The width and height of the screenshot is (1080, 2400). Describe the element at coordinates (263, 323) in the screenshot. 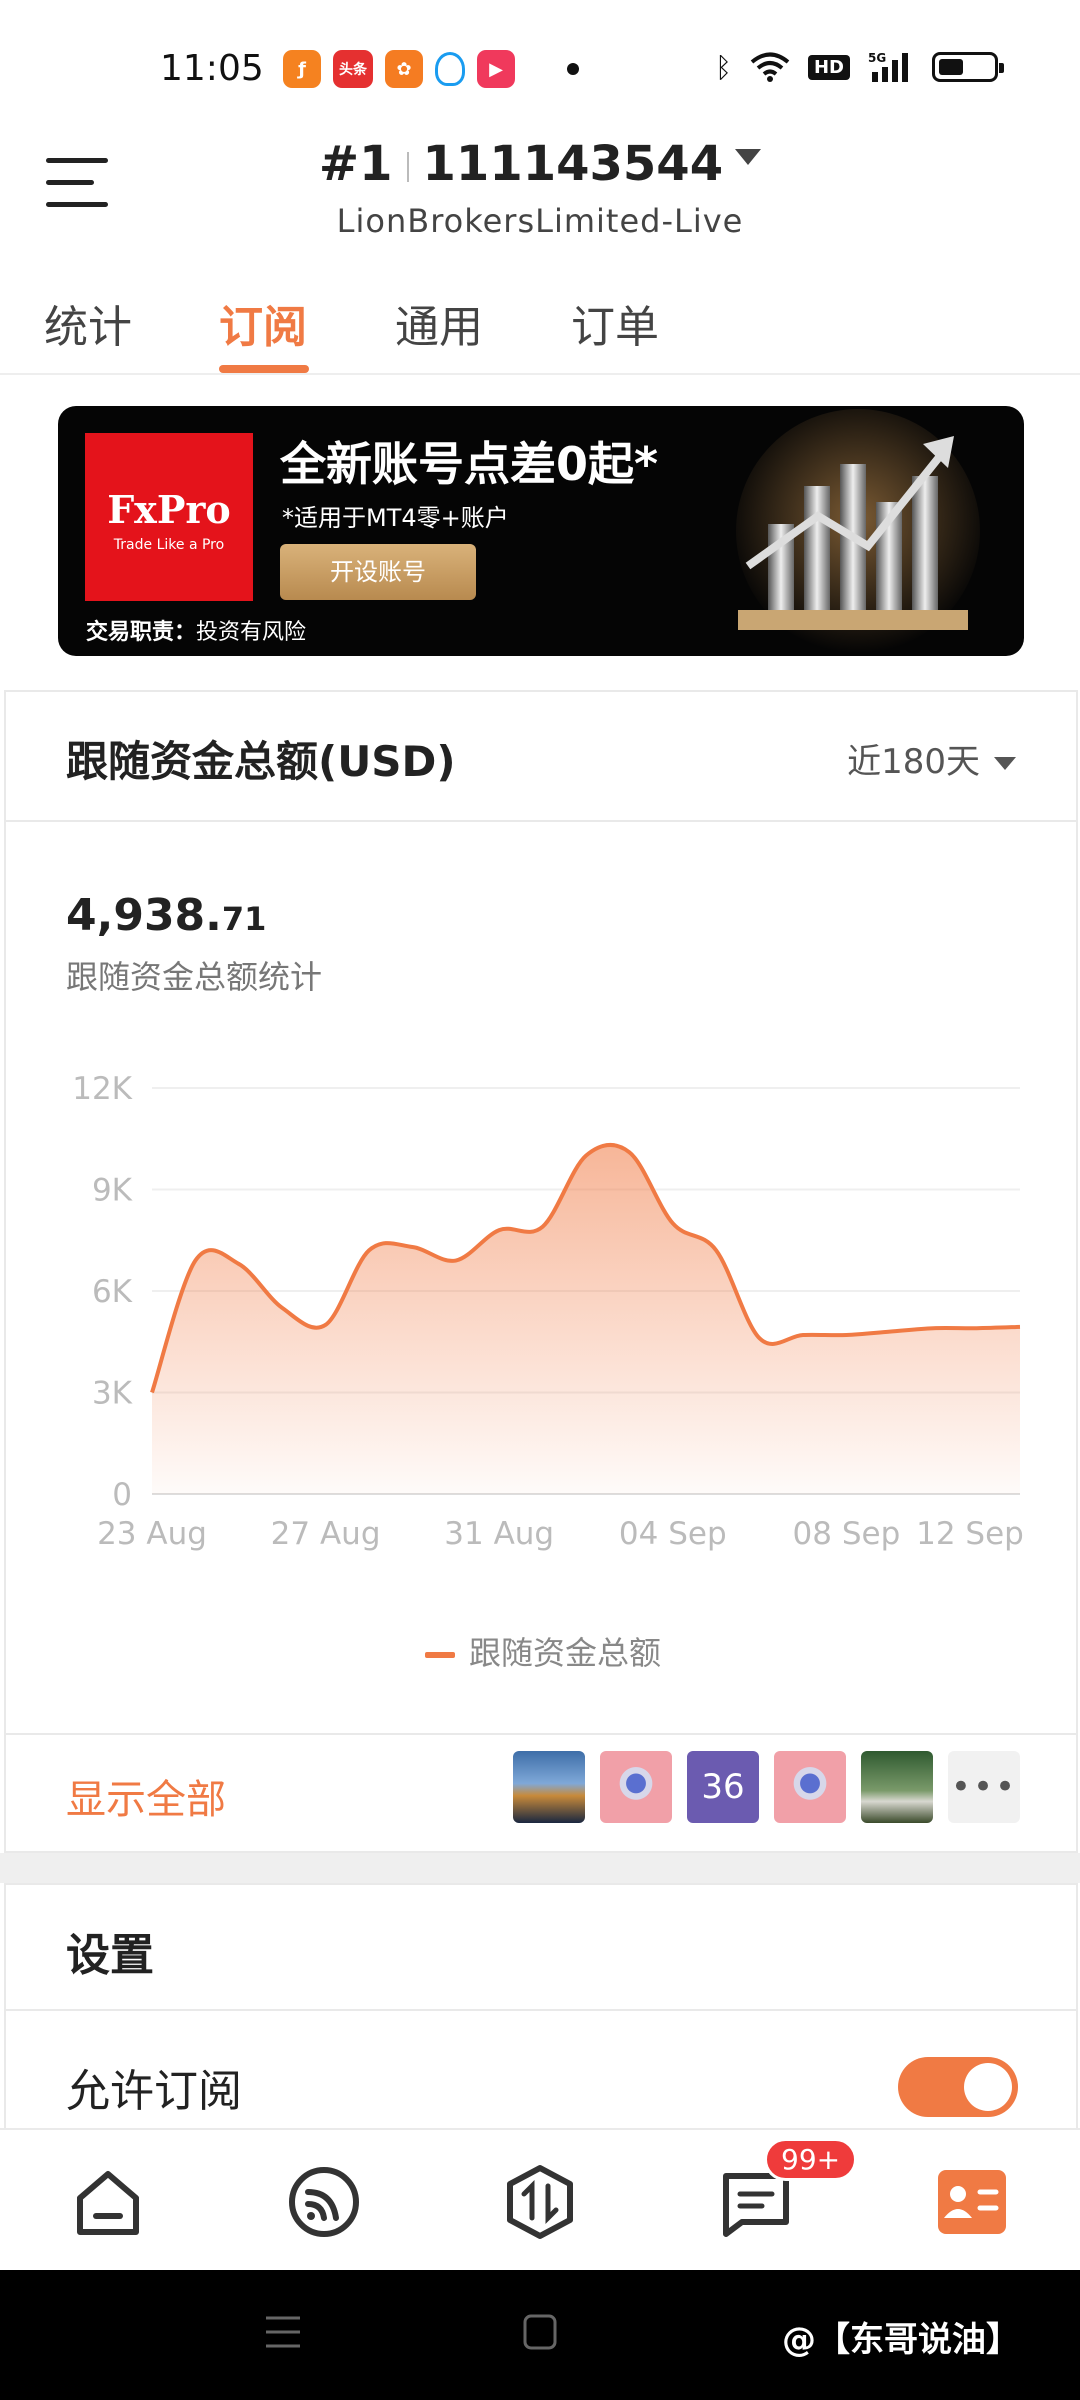

I see `tab-subscription: 订阅` at that location.